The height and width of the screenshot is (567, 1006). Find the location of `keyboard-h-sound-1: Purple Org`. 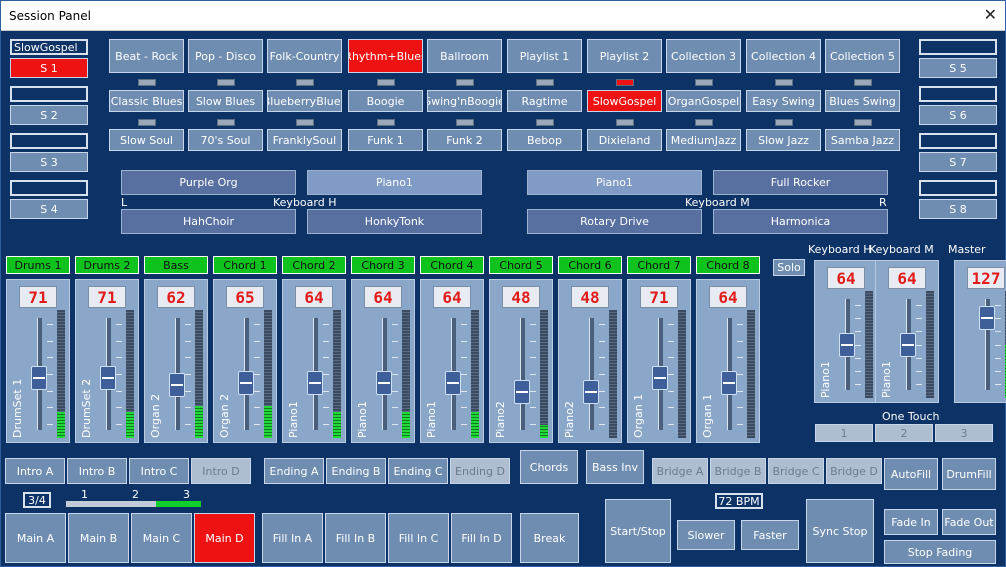

keyboard-h-sound-1: Purple Org is located at coordinates (208, 182).